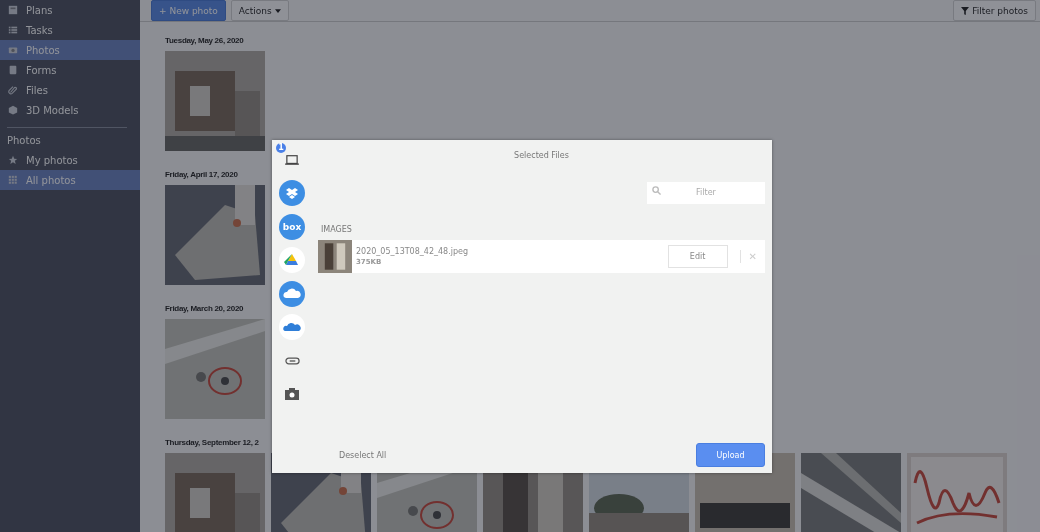 This screenshot has height=532, width=1040. Describe the element at coordinates (52, 160) in the screenshot. I see `sidebar-item-label: My photos` at that location.